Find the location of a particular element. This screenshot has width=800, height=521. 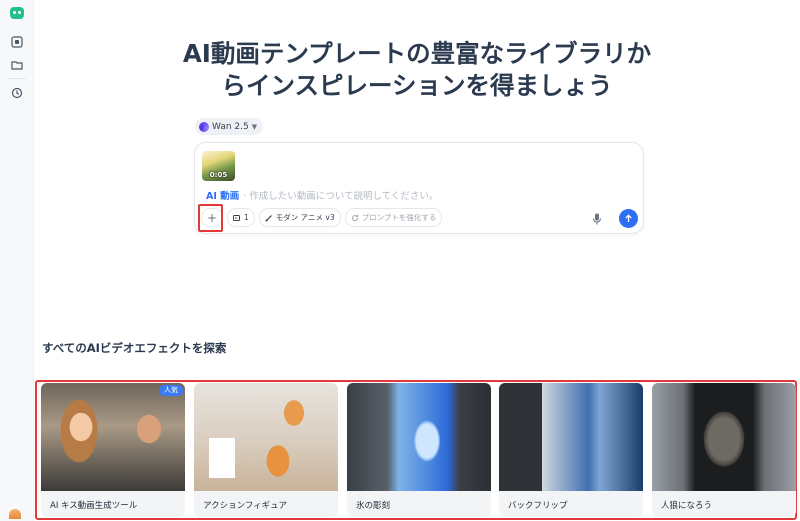

effect-card-ai-kiss: 人気 AI キス動画生成ツール is located at coordinates (113, 450).